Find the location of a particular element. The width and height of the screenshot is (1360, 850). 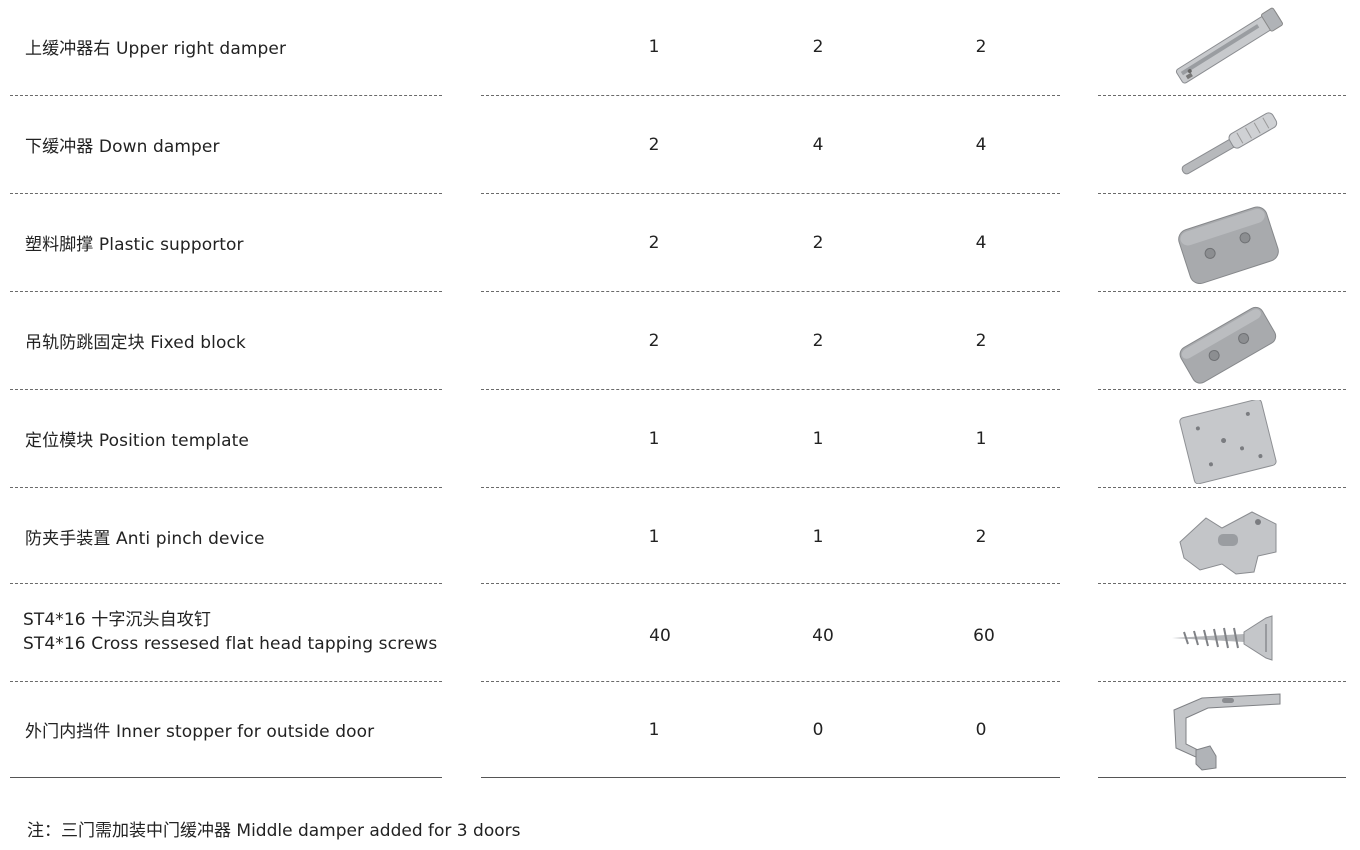

part-name: 上缓冲器右 Upper right damper is located at coordinates (156, 49).